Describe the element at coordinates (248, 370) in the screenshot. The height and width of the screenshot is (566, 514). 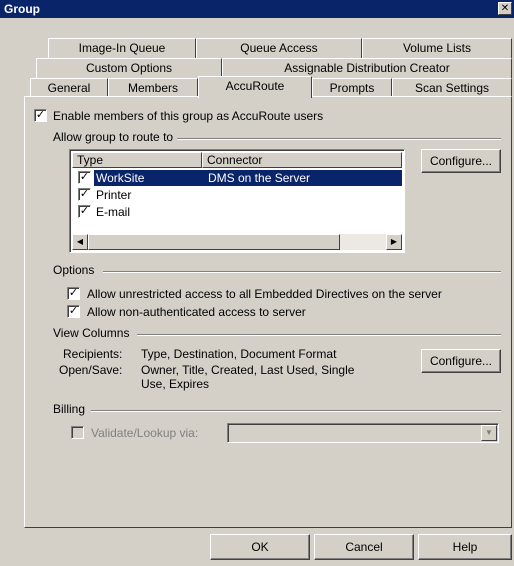
I see `opensave-value-line1: Owner, Title, Created, Last Used, Single` at that location.